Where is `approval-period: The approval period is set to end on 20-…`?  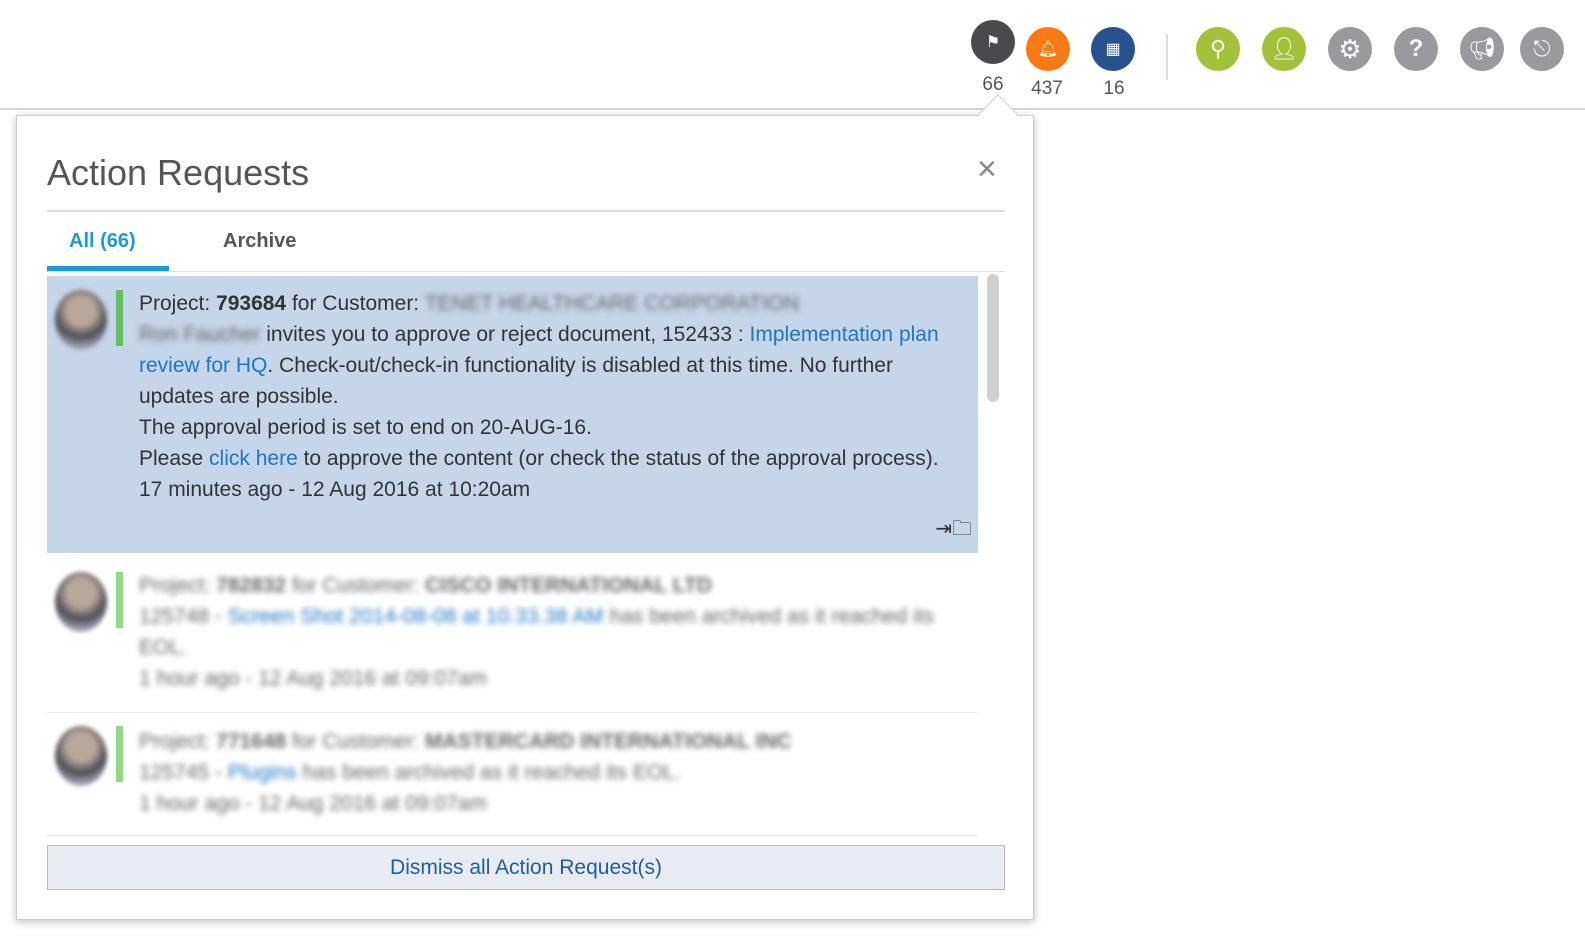
approval-period: The approval period is set to end on 20-… is located at coordinates (365, 427).